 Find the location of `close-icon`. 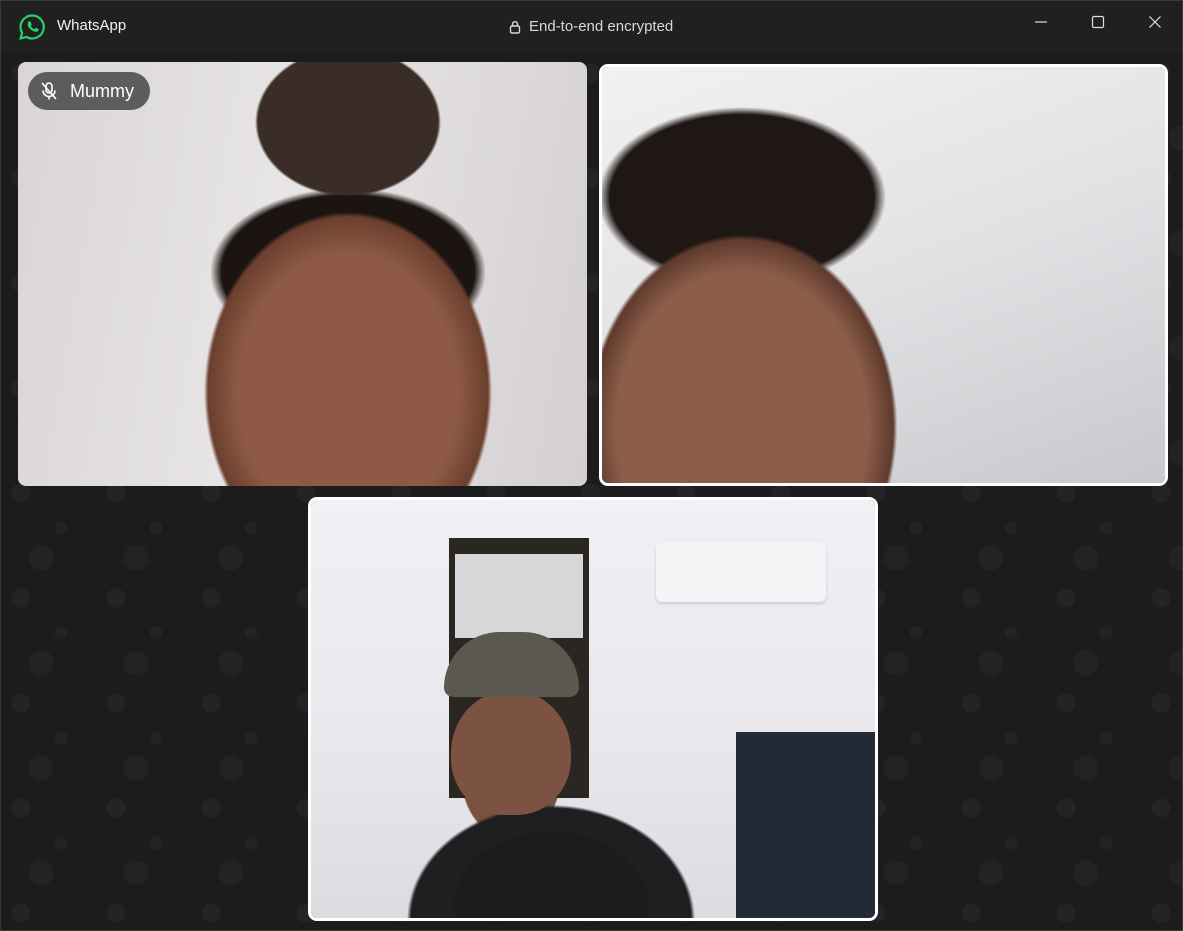

close-icon is located at coordinates (1155, 22).